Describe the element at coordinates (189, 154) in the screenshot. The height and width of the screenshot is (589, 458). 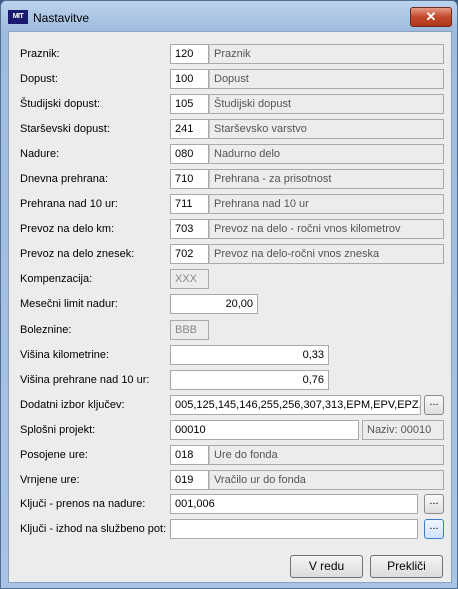
I see `code-input: 080` at that location.